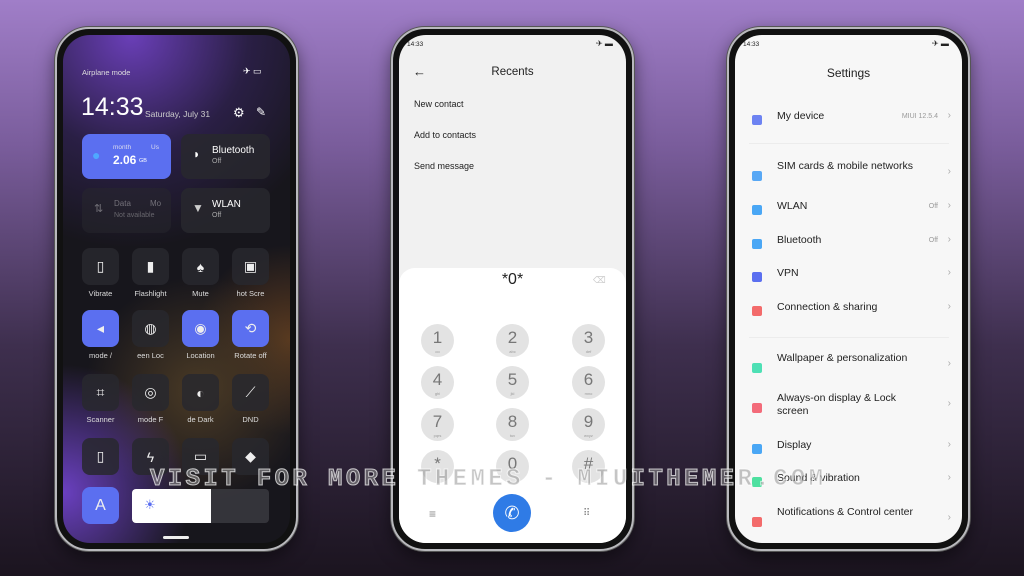 Image resolution: width=1024 pixels, height=576 pixels. Describe the element at coordinates (933, 240) in the screenshot. I see `settings-item-value: Off` at that location.